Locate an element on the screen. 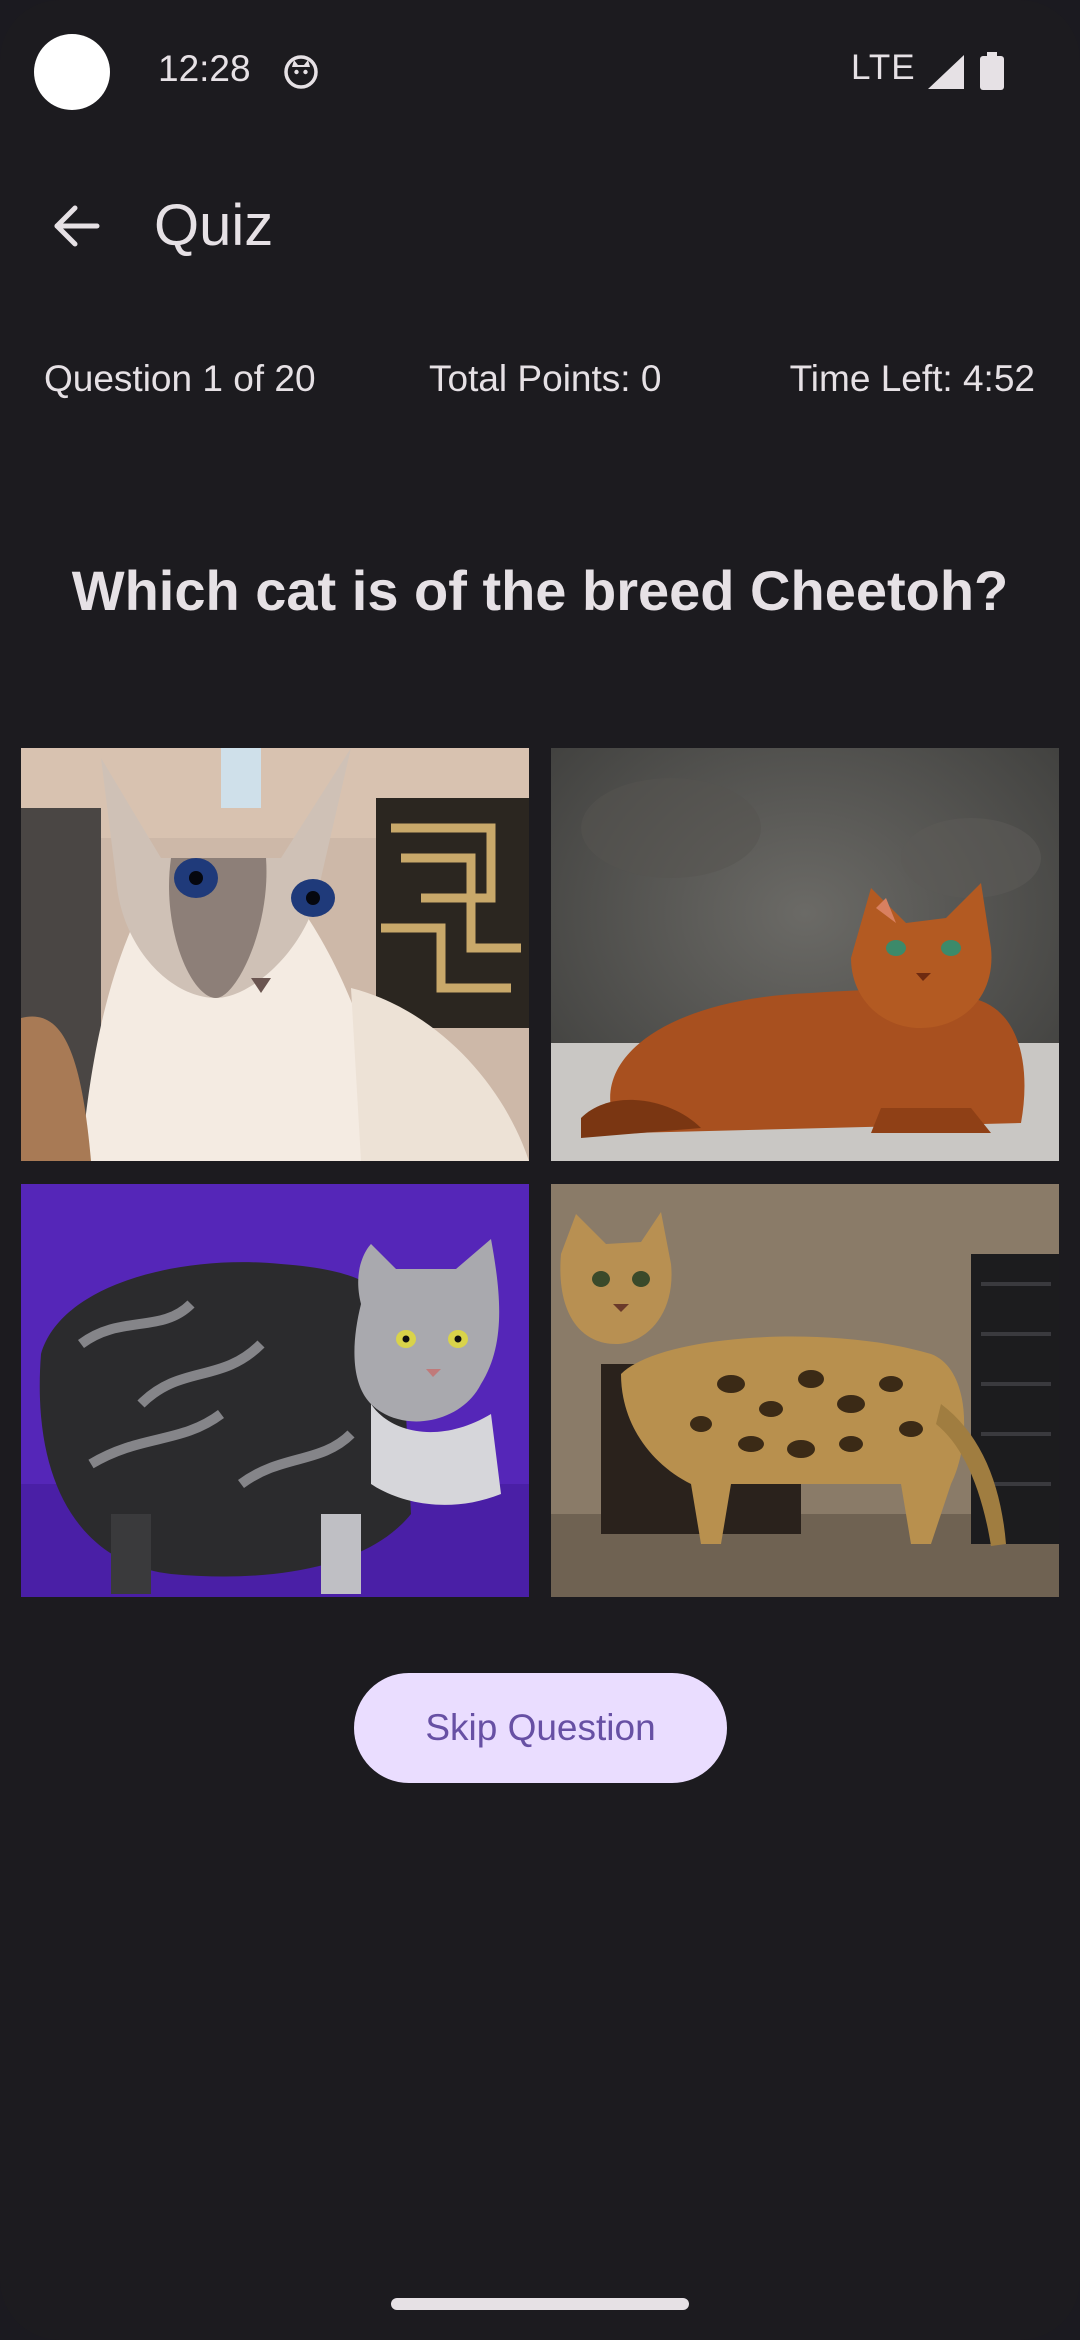 Image resolution: width=1080 pixels, height=2340 pixels. time-left: Time Left: 4:52 is located at coordinates (912, 378).